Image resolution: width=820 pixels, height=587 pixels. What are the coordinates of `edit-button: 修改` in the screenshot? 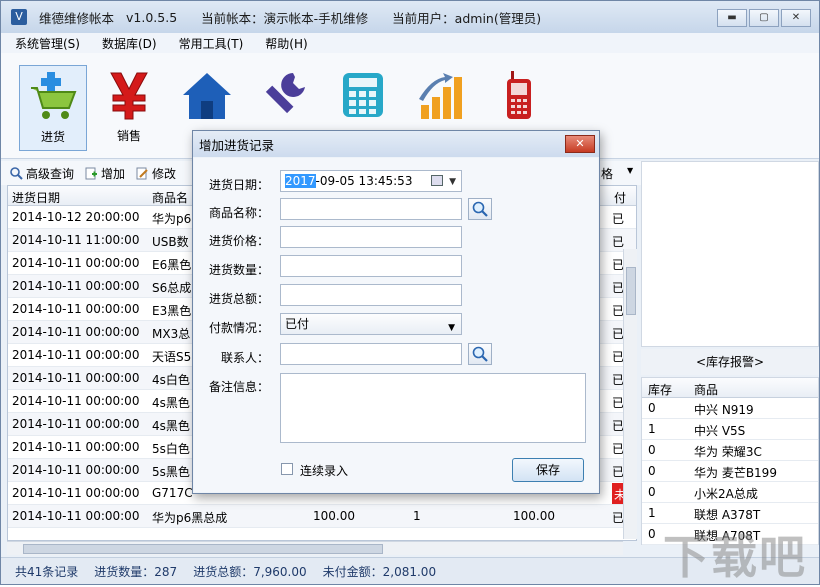 It's located at (155, 173).